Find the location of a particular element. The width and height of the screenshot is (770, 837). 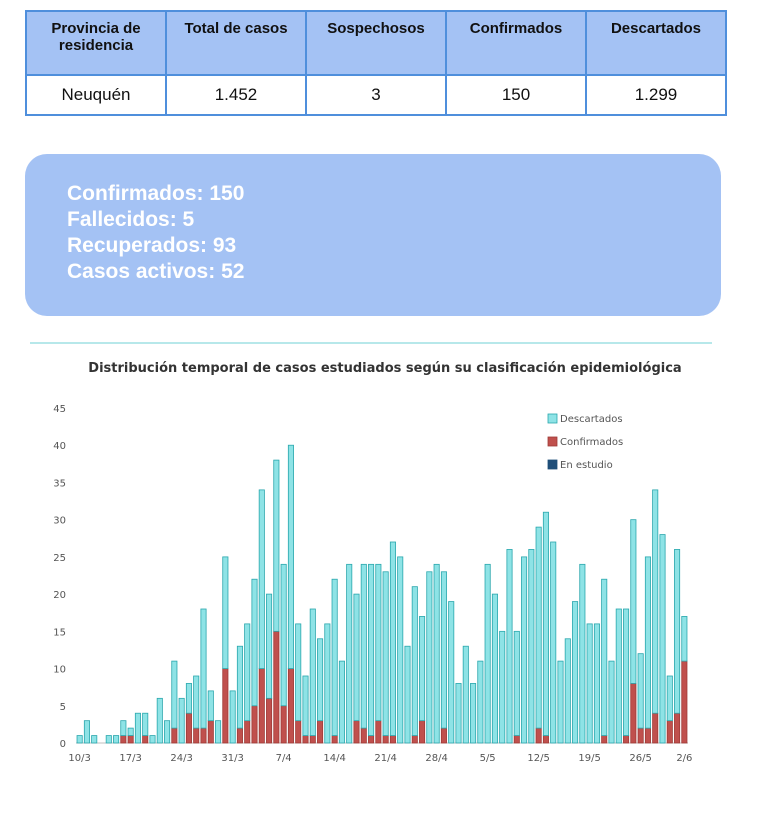

y-tick-label: 0 is located at coordinates (63, 744).